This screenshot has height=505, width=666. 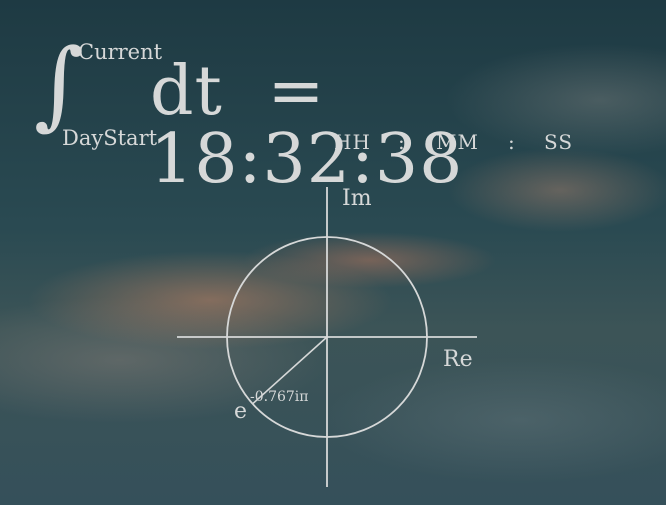 What do you see at coordinates (279, 397) in the screenshot?
I see `exponent-label: -0.767iπ` at bounding box center [279, 397].